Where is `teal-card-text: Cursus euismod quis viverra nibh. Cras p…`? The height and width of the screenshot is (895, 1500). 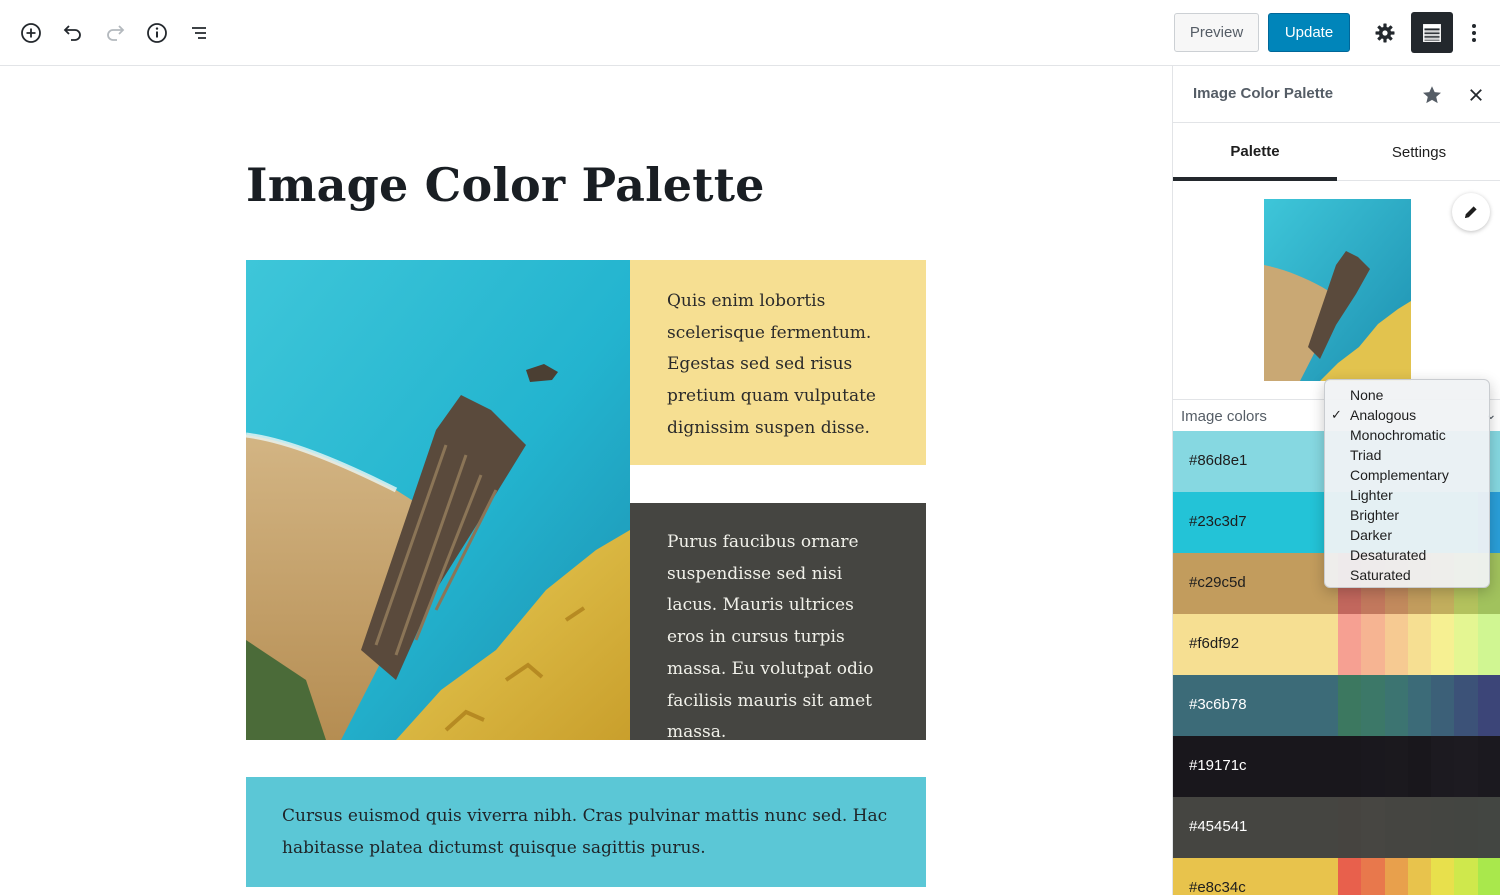 teal-card-text: Cursus euismod quis viverra nibh. Cras p… is located at coordinates (585, 832).